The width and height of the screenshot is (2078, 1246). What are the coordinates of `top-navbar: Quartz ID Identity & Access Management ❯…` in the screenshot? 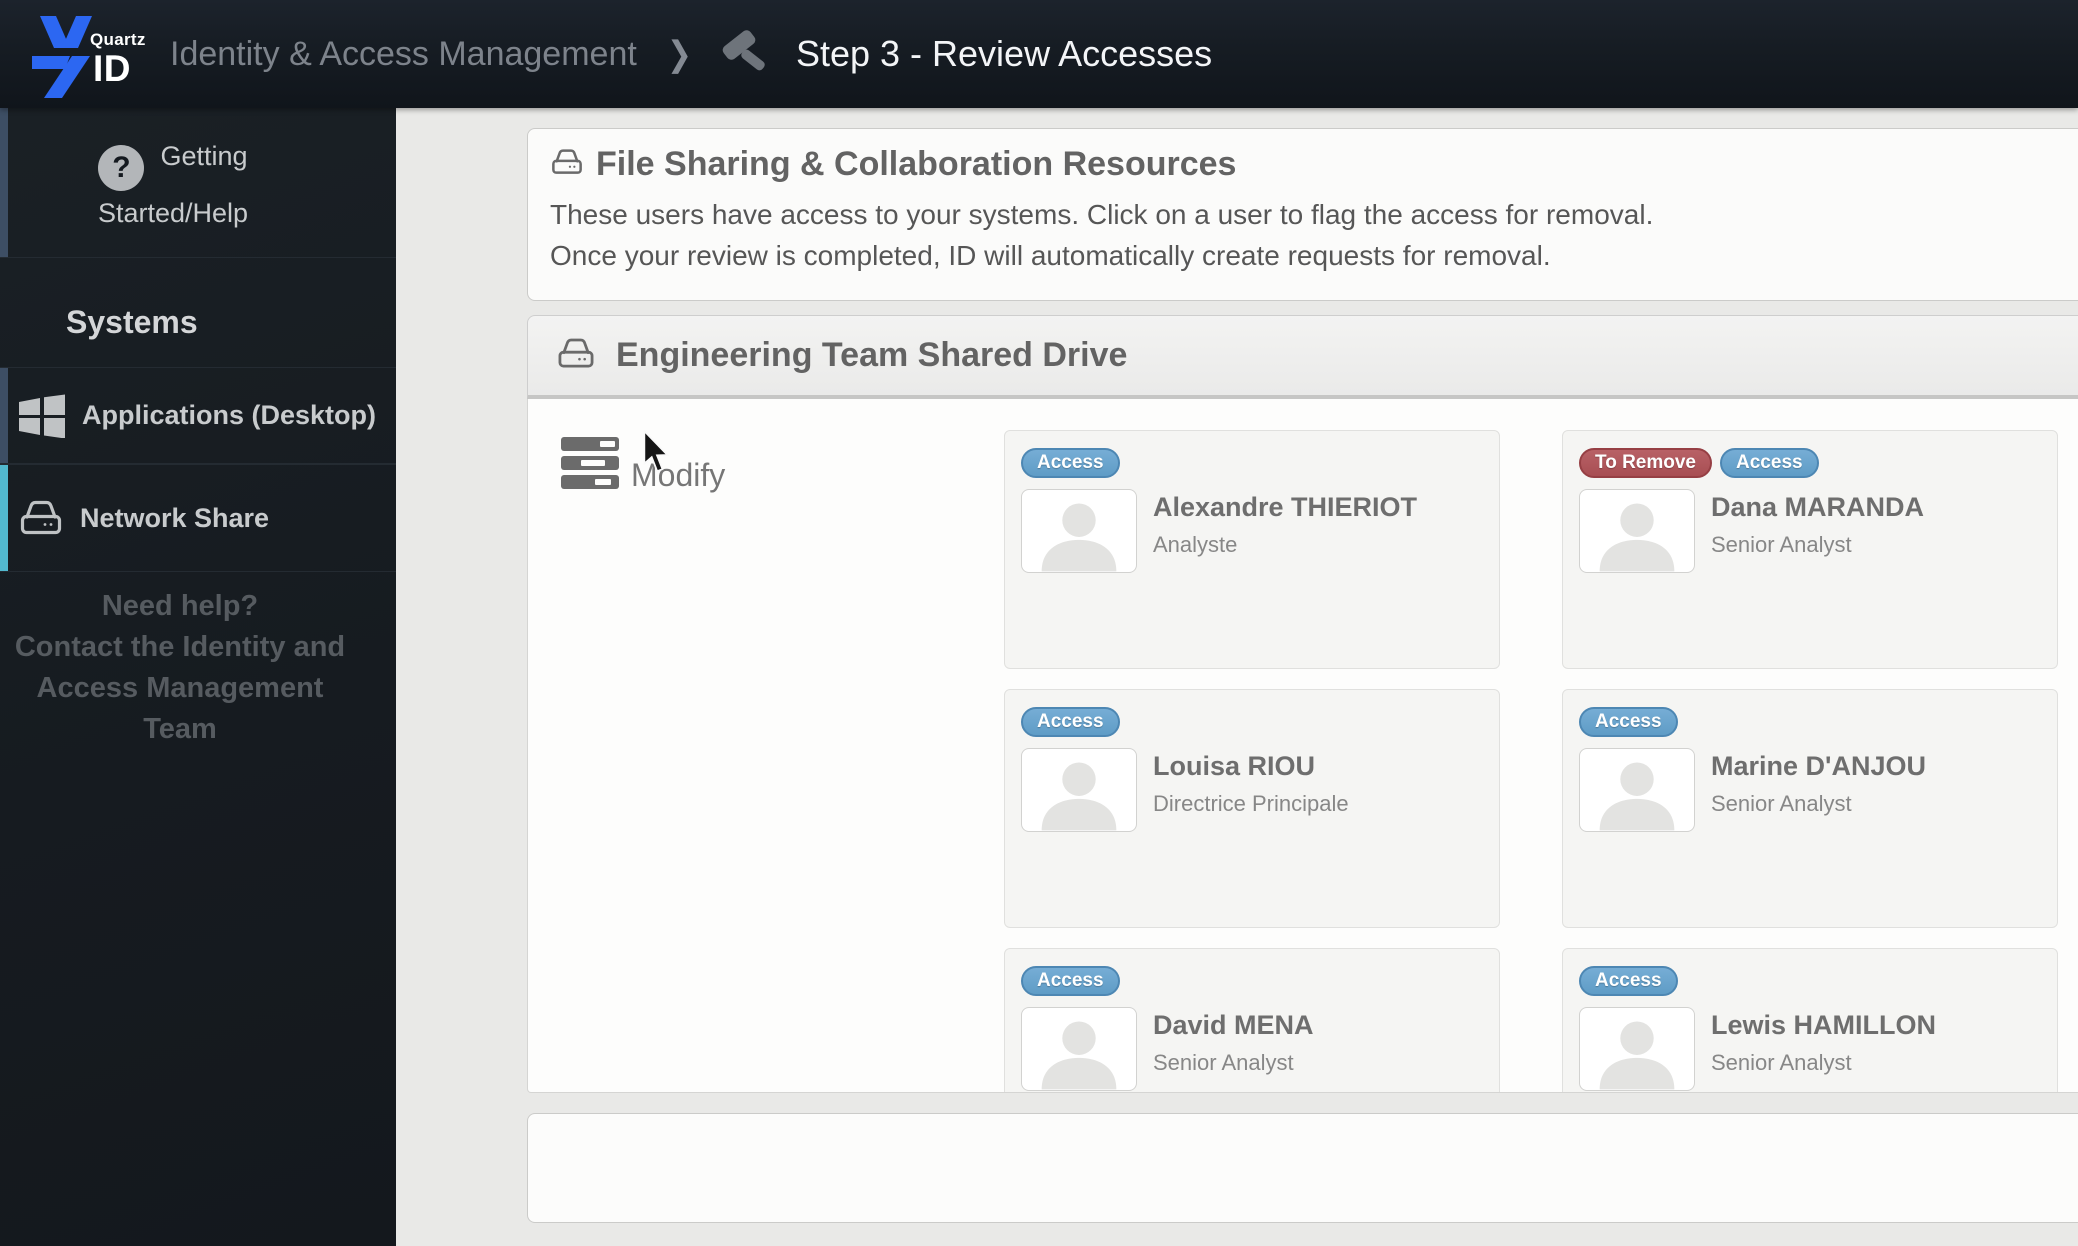 It's located at (1039, 54).